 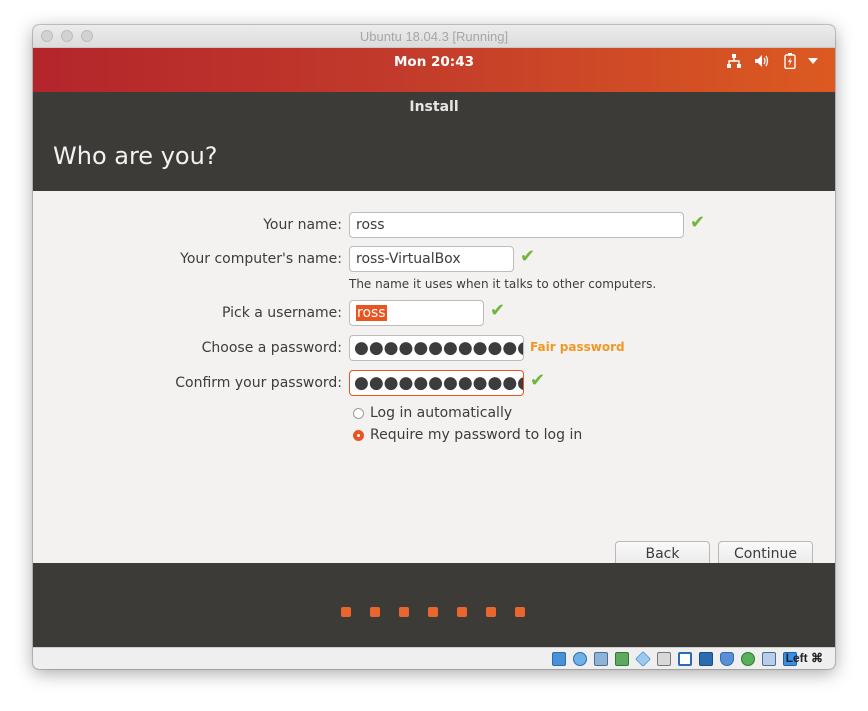 I want to click on ubuntu-top-bar: Mon 20:43, so click(x=434, y=70).